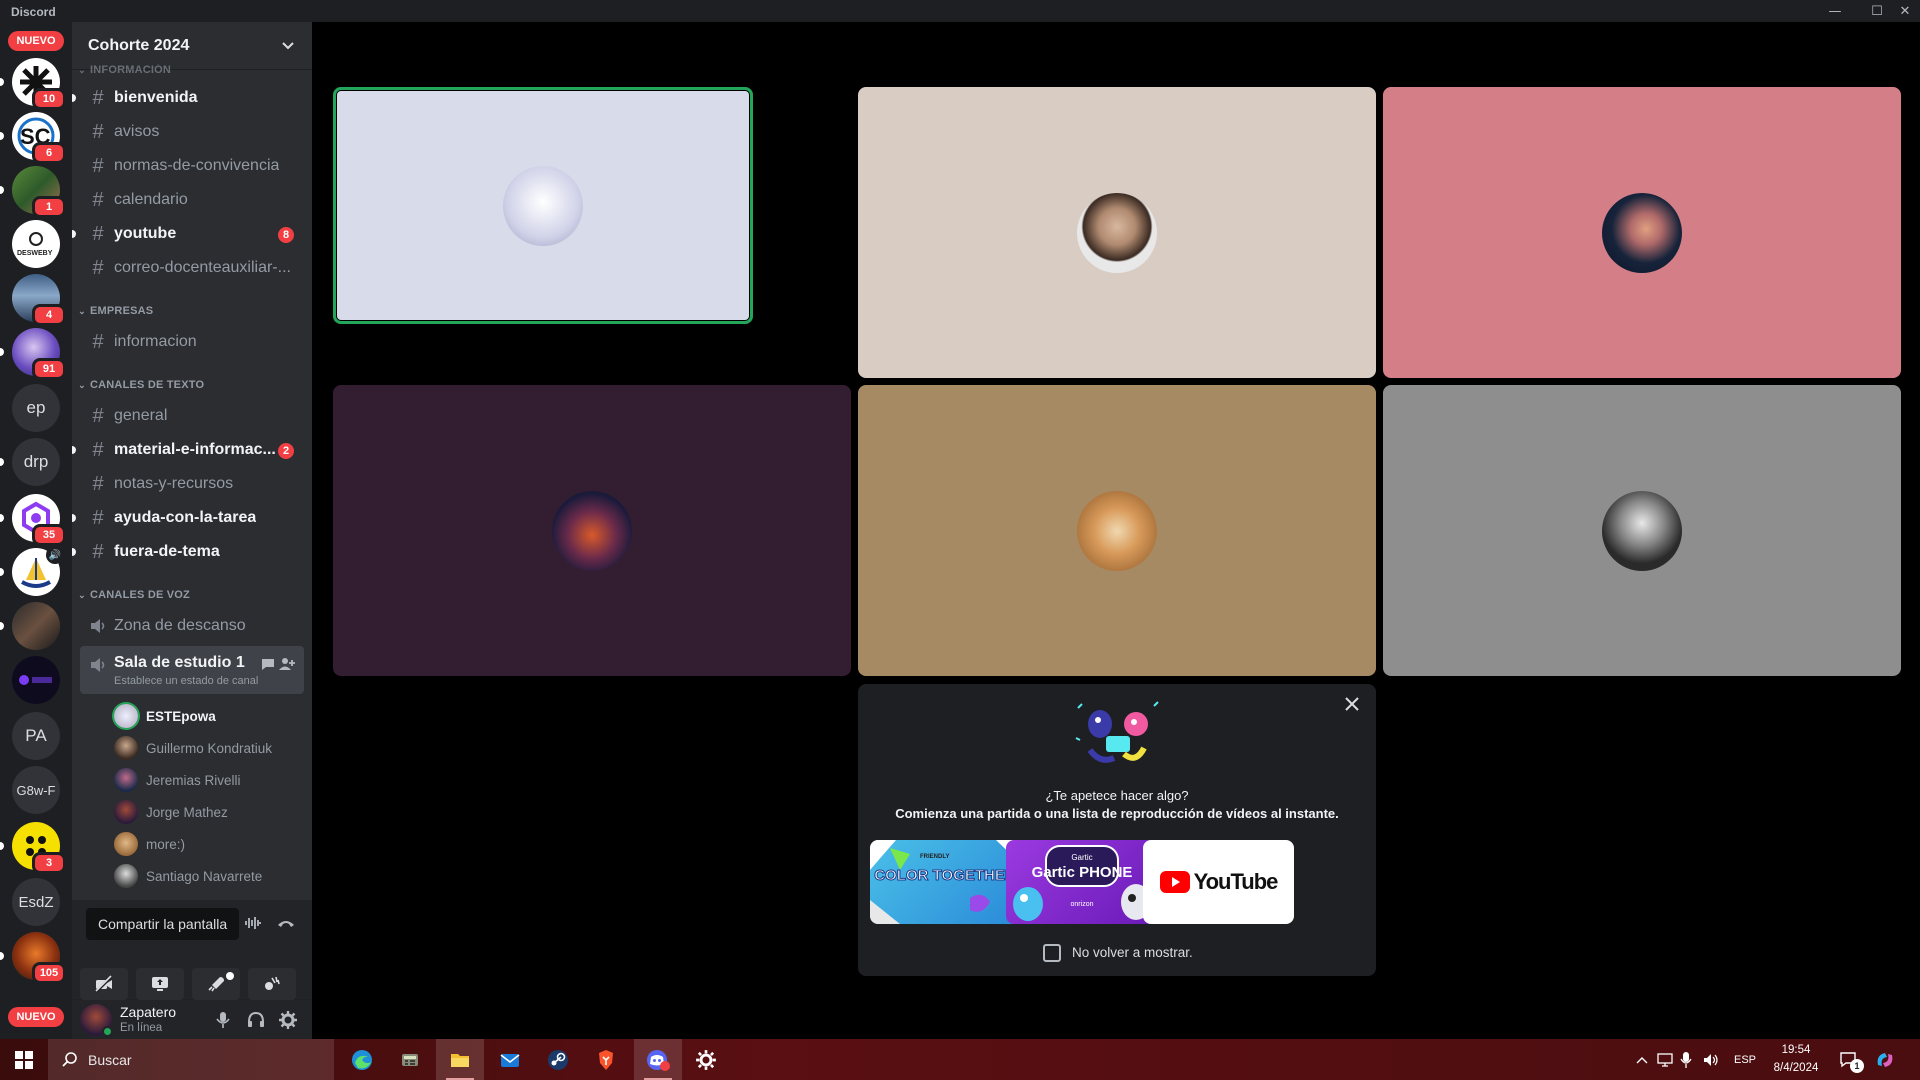 This screenshot has width=1920, height=1080. What do you see at coordinates (33, 848) in the screenshot?
I see `server-icon: 3` at bounding box center [33, 848].